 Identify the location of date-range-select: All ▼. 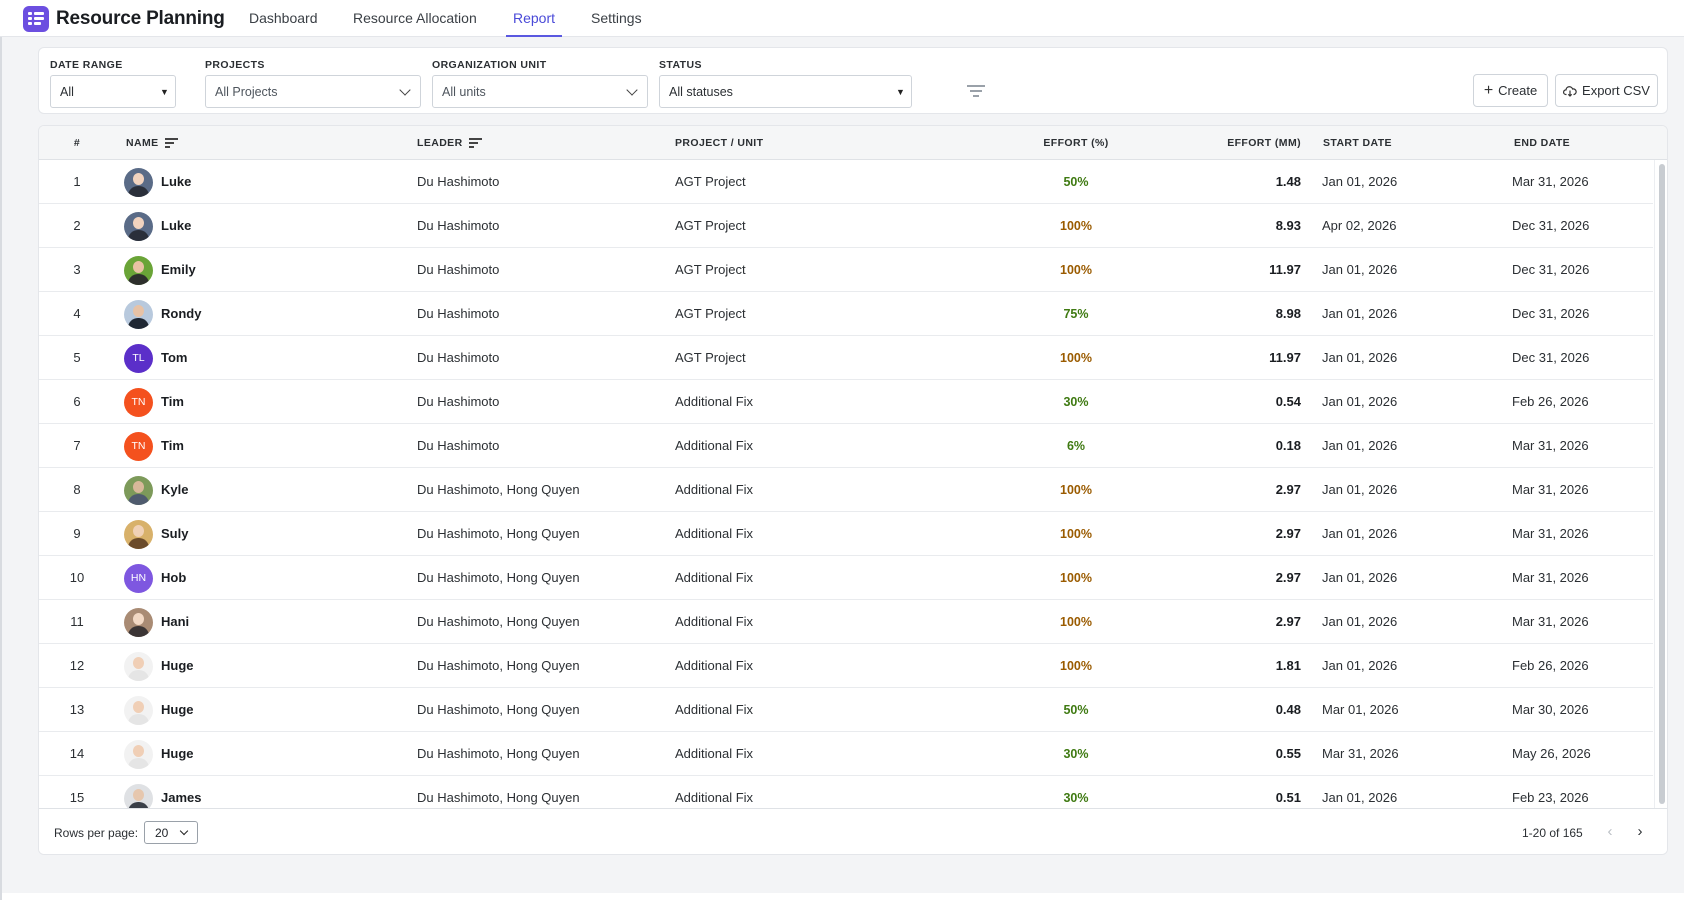
(113, 91).